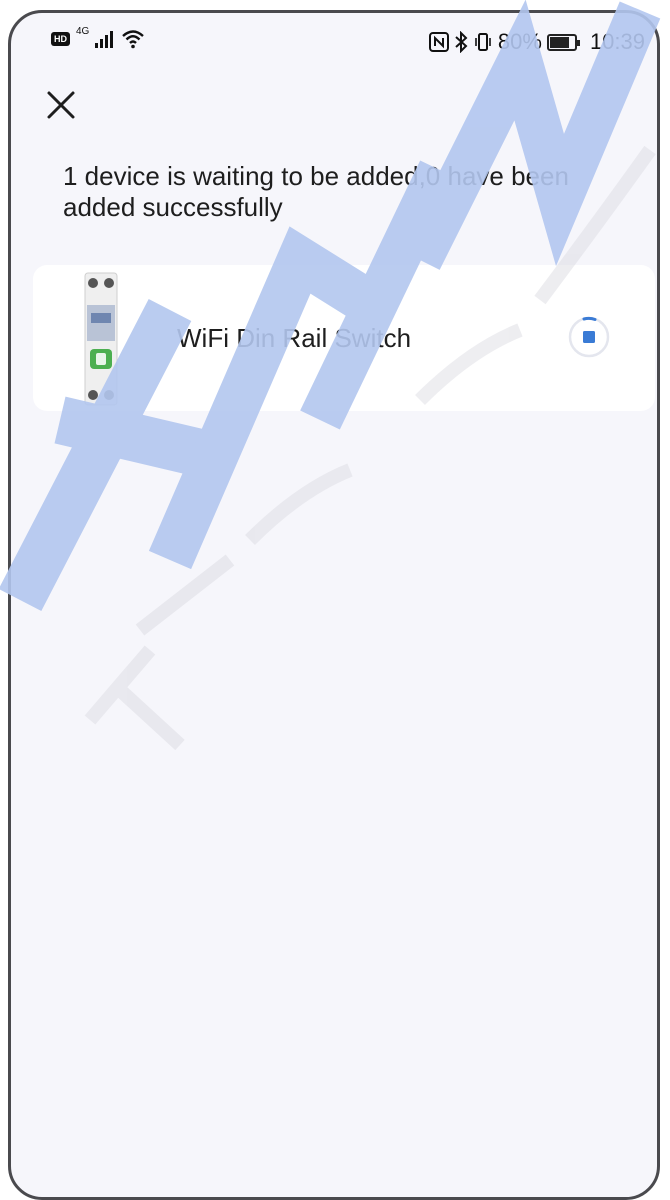 This screenshot has height=1200, width=670. Describe the element at coordinates (617, 41) in the screenshot. I see `clock: 10:39` at that location.